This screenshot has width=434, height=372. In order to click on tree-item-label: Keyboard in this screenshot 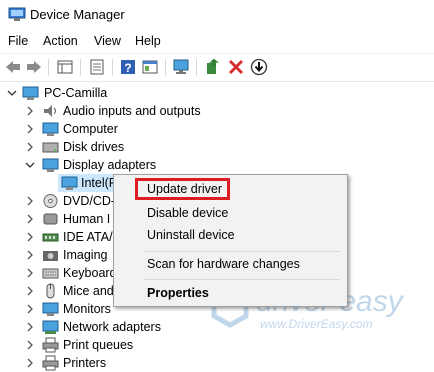, I will do `click(90, 273)`.